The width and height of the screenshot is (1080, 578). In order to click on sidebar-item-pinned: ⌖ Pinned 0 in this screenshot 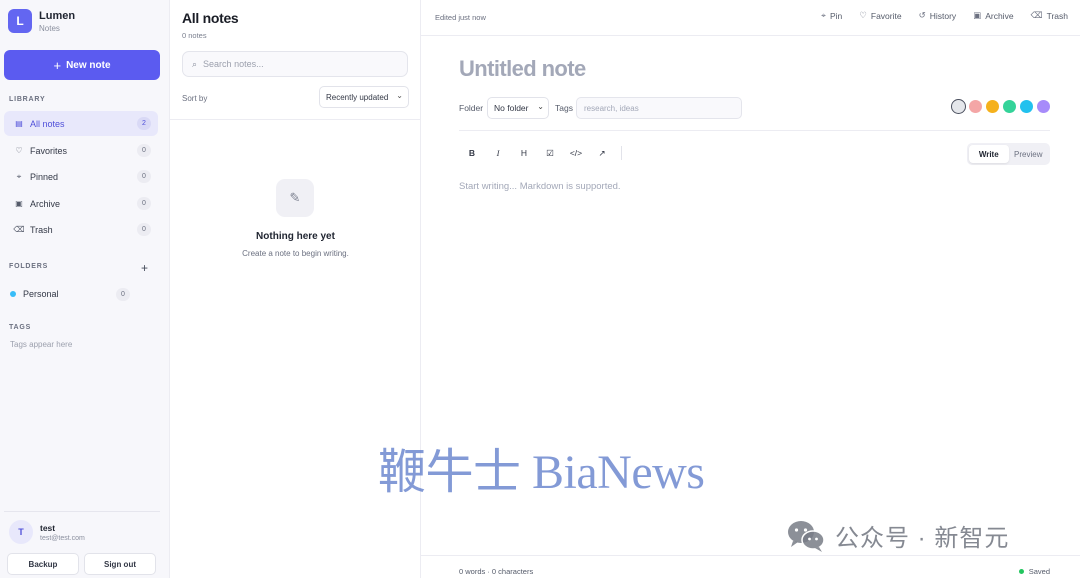, I will do `click(81, 176)`.